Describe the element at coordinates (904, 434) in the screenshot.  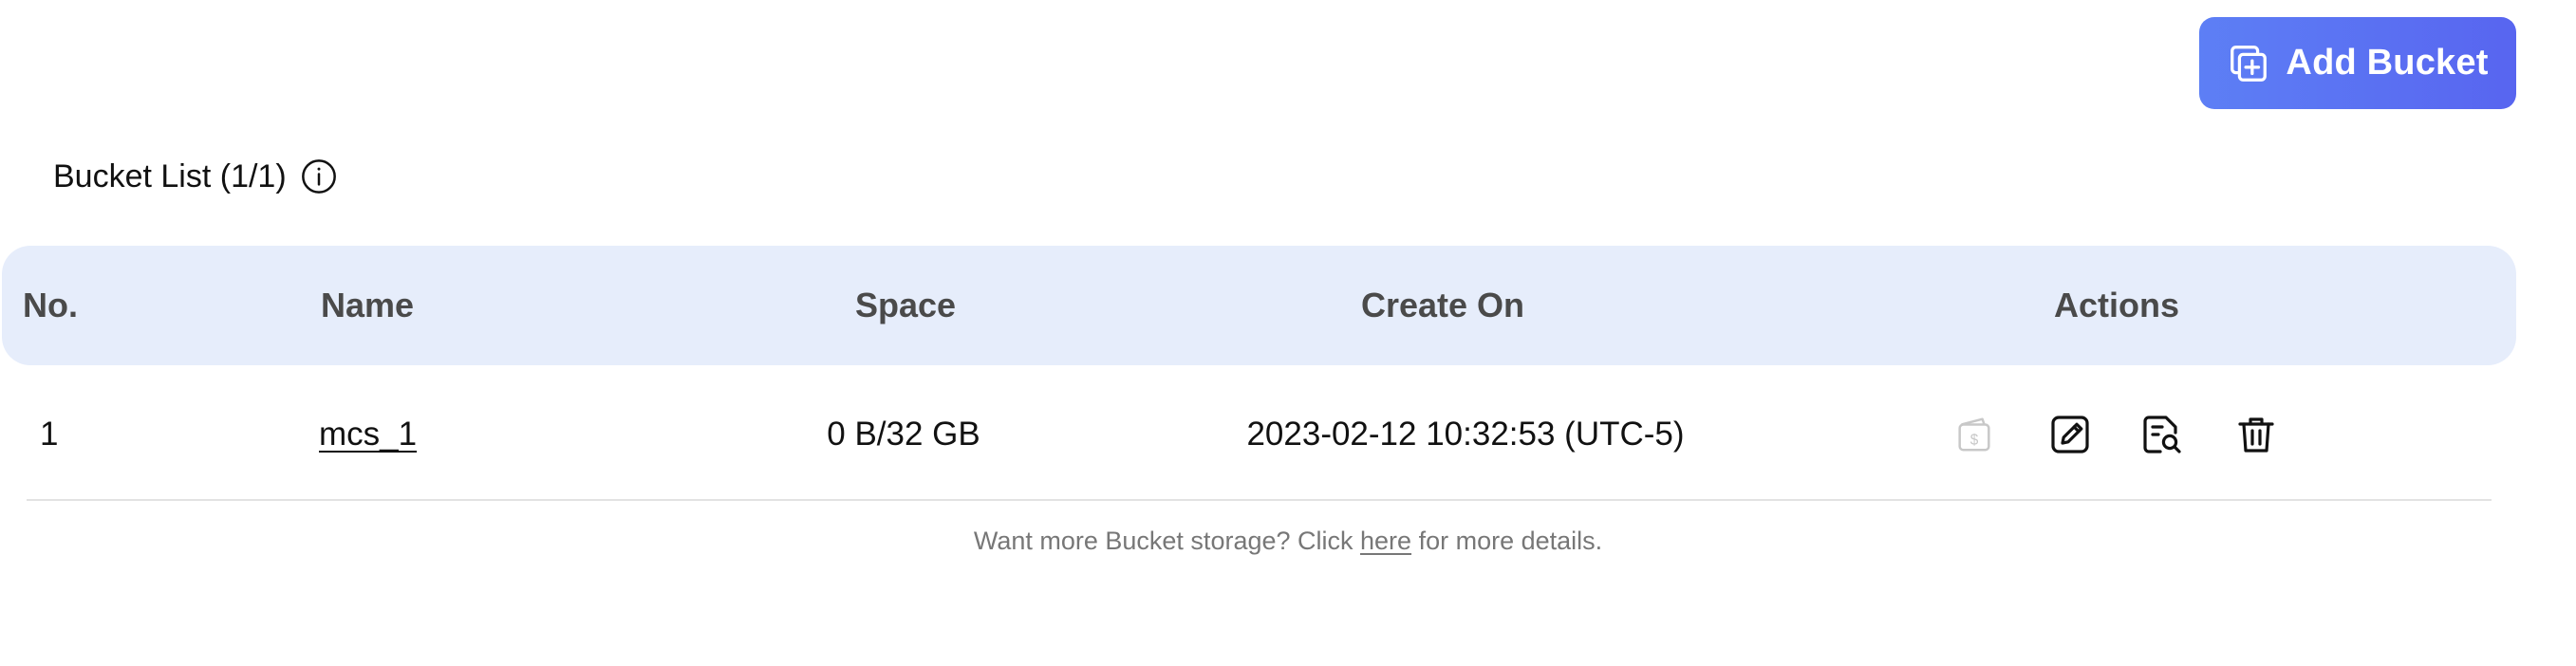
I see `bucket-space: 0 B/32 GB` at that location.